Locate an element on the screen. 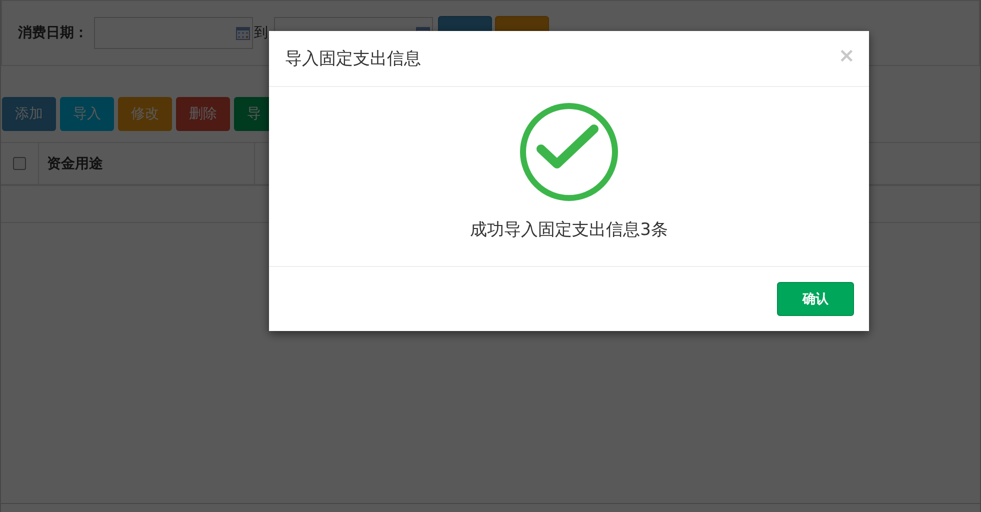  select-all-checkbox is located at coordinates (19, 163).